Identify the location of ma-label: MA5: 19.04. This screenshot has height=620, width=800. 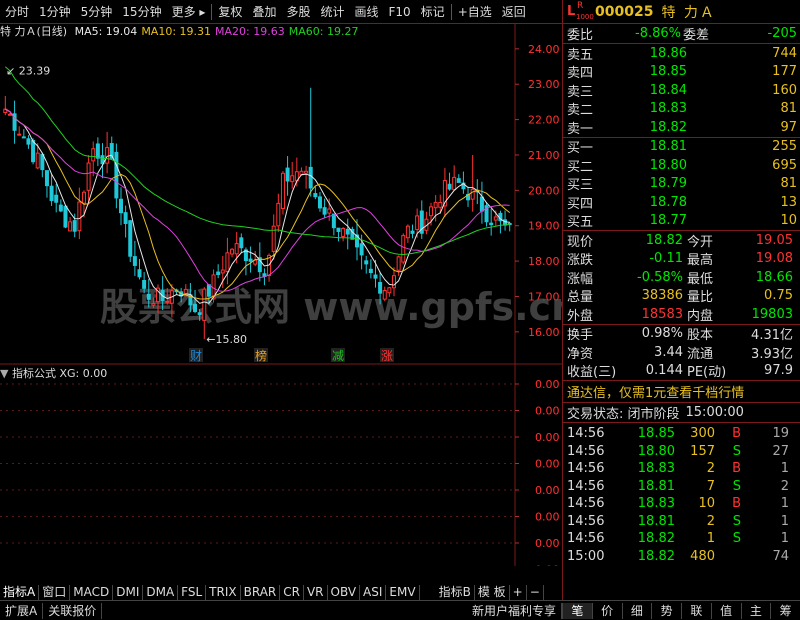
(106, 31).